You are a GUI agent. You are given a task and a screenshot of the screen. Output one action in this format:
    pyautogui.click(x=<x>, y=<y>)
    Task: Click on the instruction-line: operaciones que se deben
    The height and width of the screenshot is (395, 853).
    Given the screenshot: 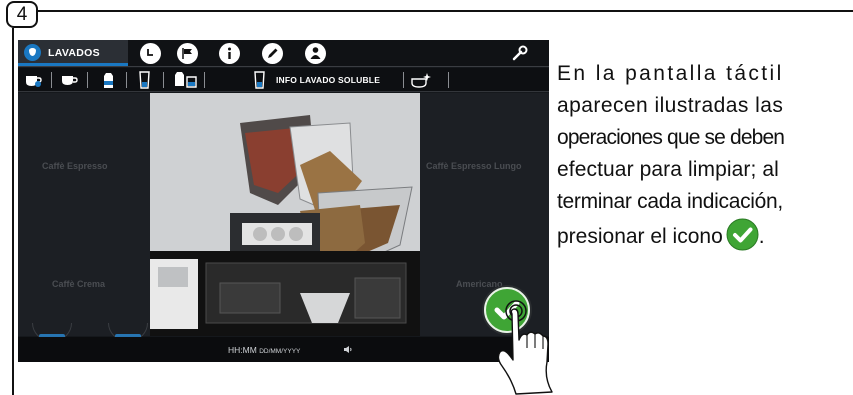 What is the action you would take?
    pyautogui.click(x=671, y=137)
    